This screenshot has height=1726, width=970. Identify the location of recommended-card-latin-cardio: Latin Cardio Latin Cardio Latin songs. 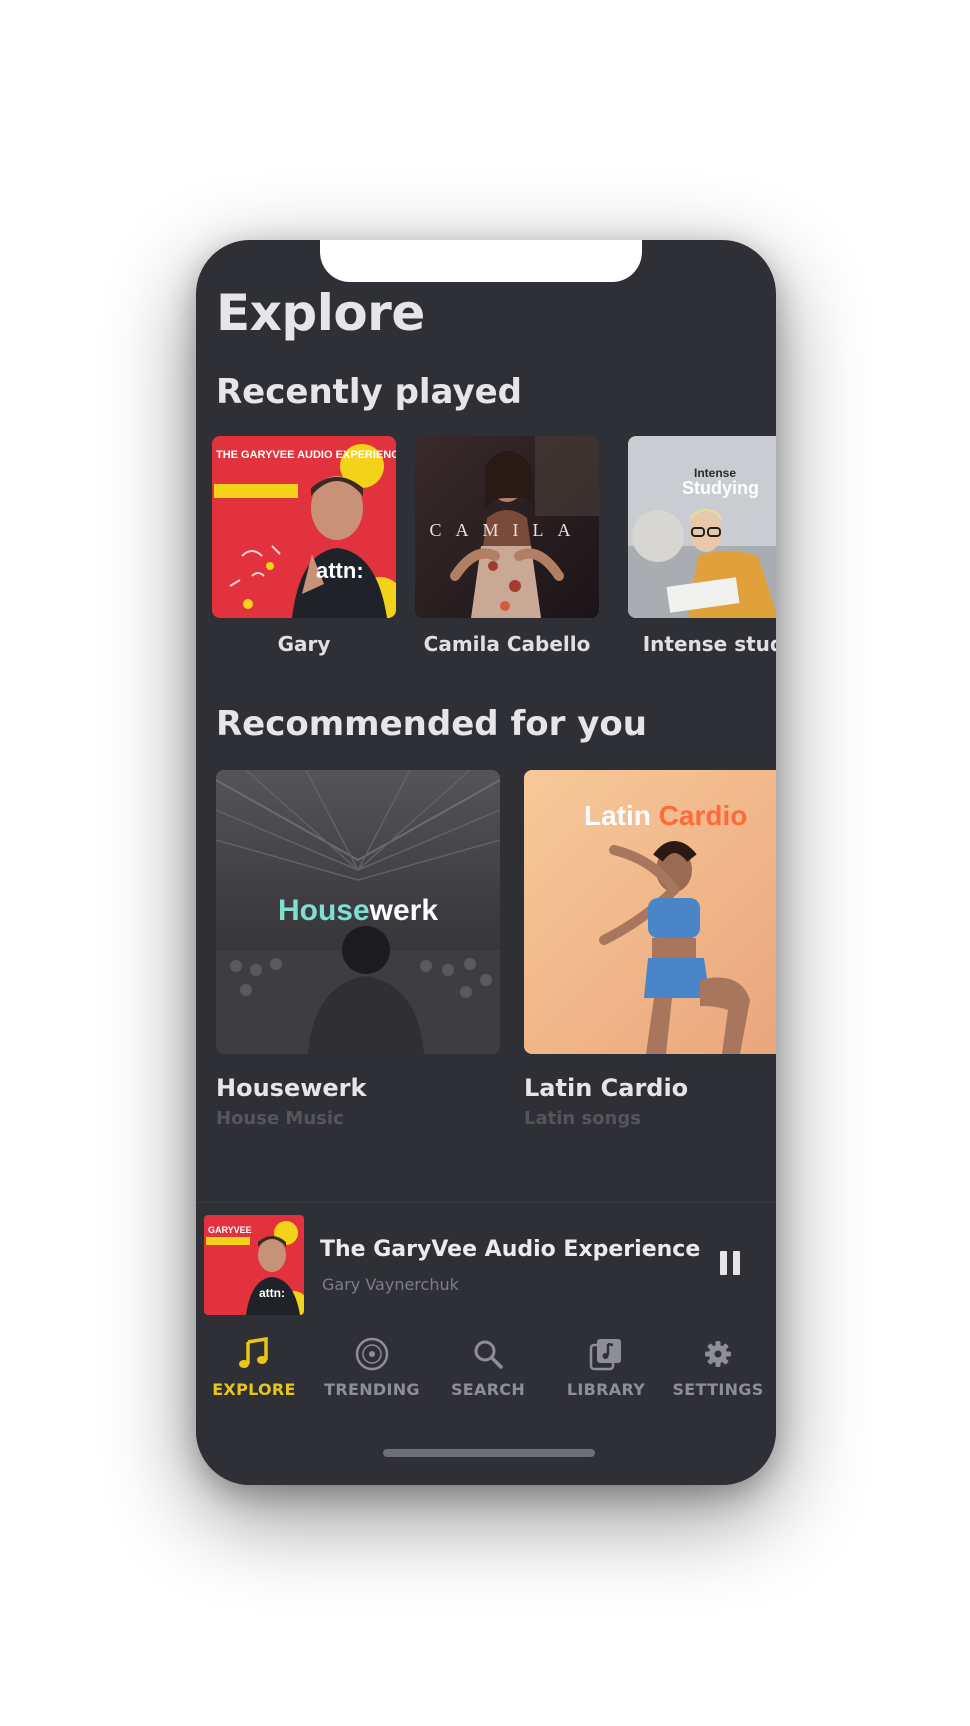
(650, 949).